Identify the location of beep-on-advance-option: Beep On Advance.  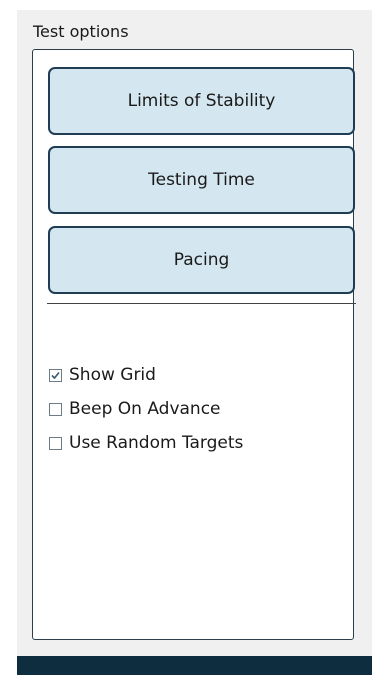
(135, 409).